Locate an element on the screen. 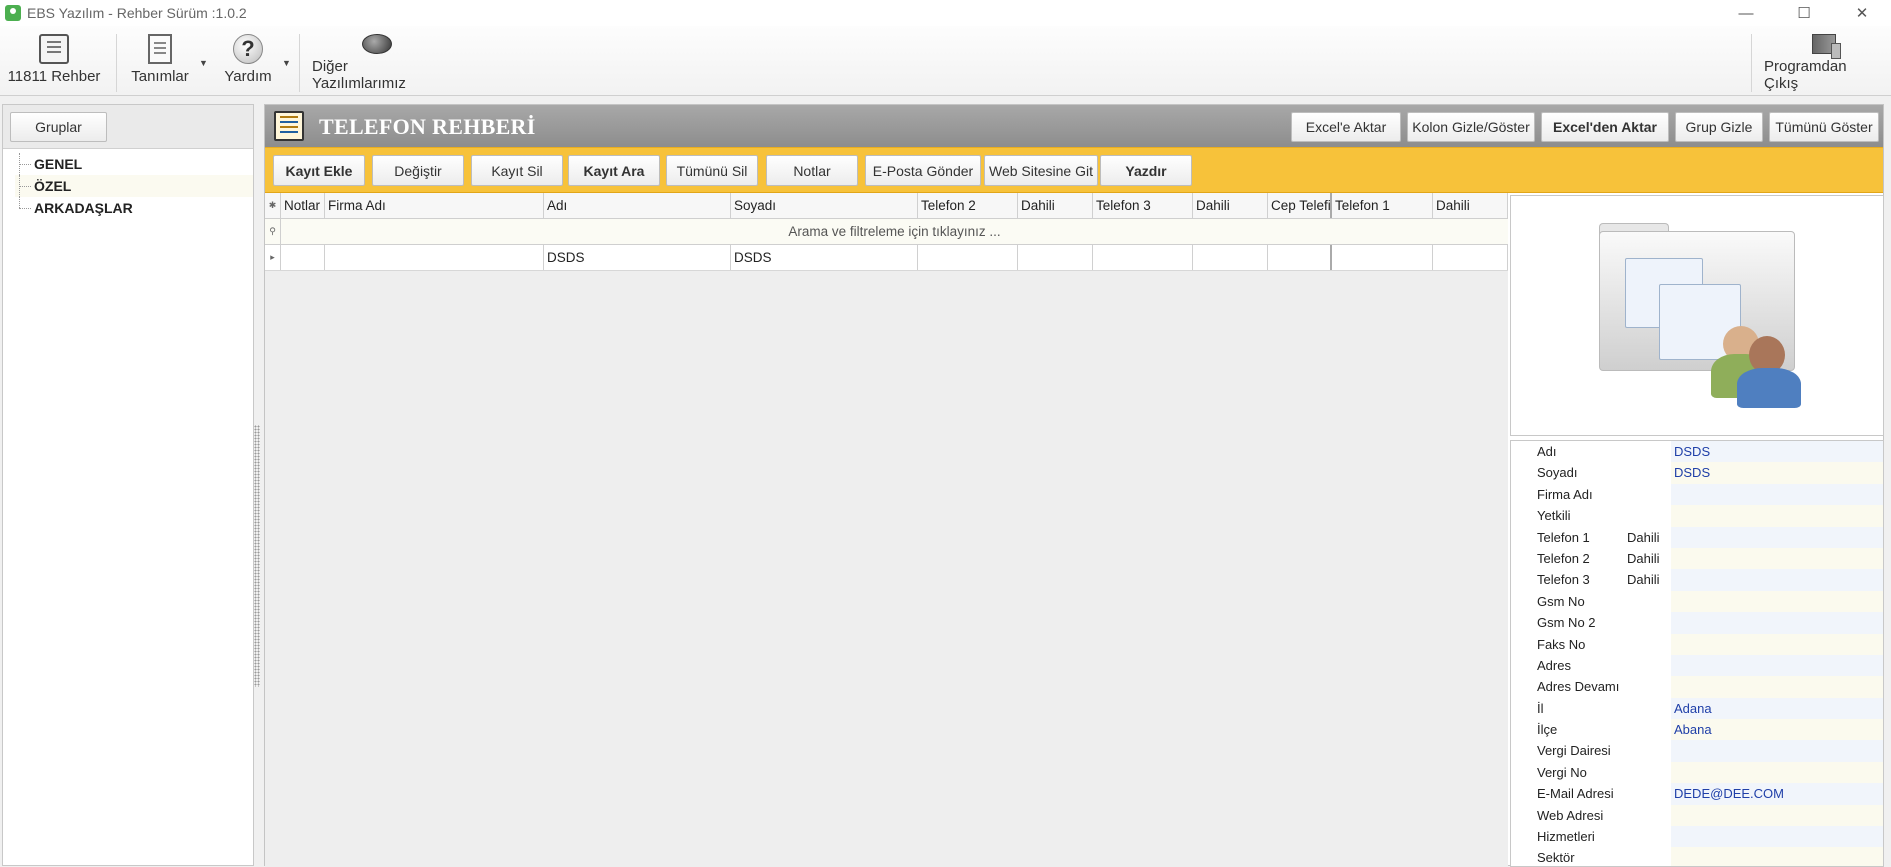  detail-label-text: Adı is located at coordinates (1547, 451).